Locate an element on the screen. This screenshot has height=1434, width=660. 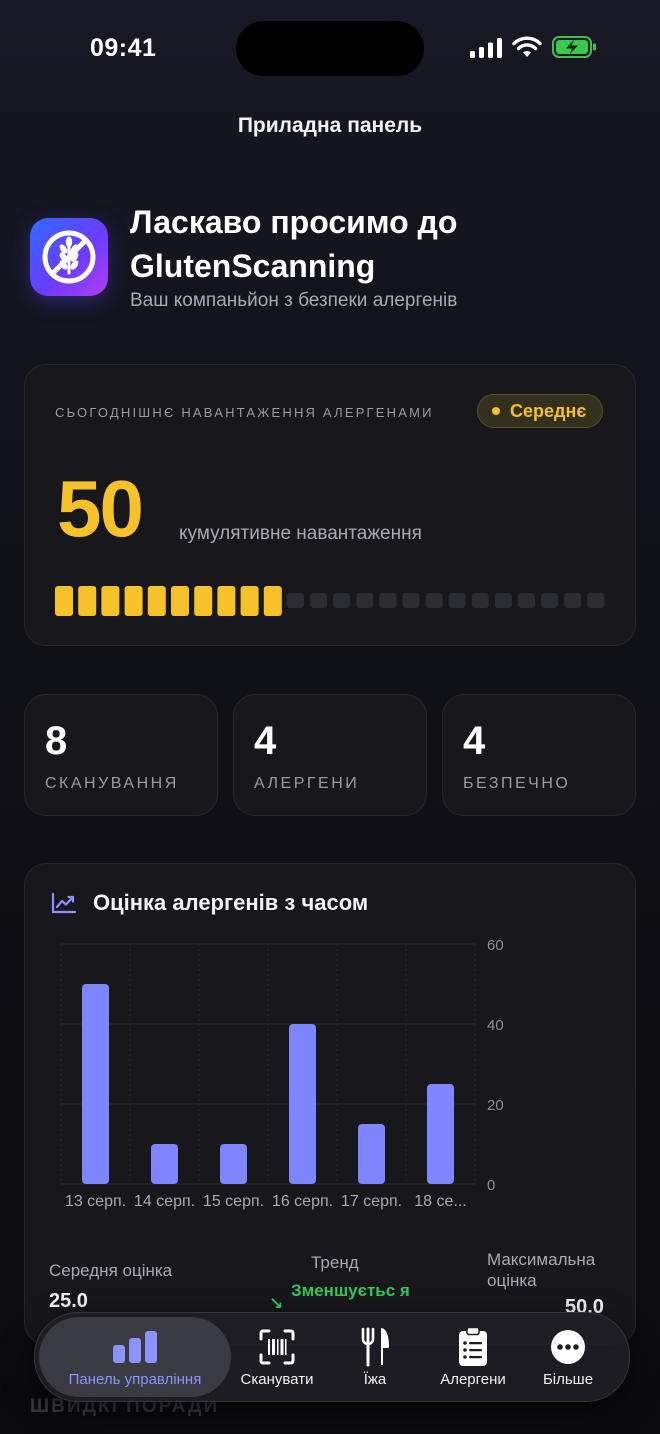
tab-food: Їжа is located at coordinates (375, 1357).